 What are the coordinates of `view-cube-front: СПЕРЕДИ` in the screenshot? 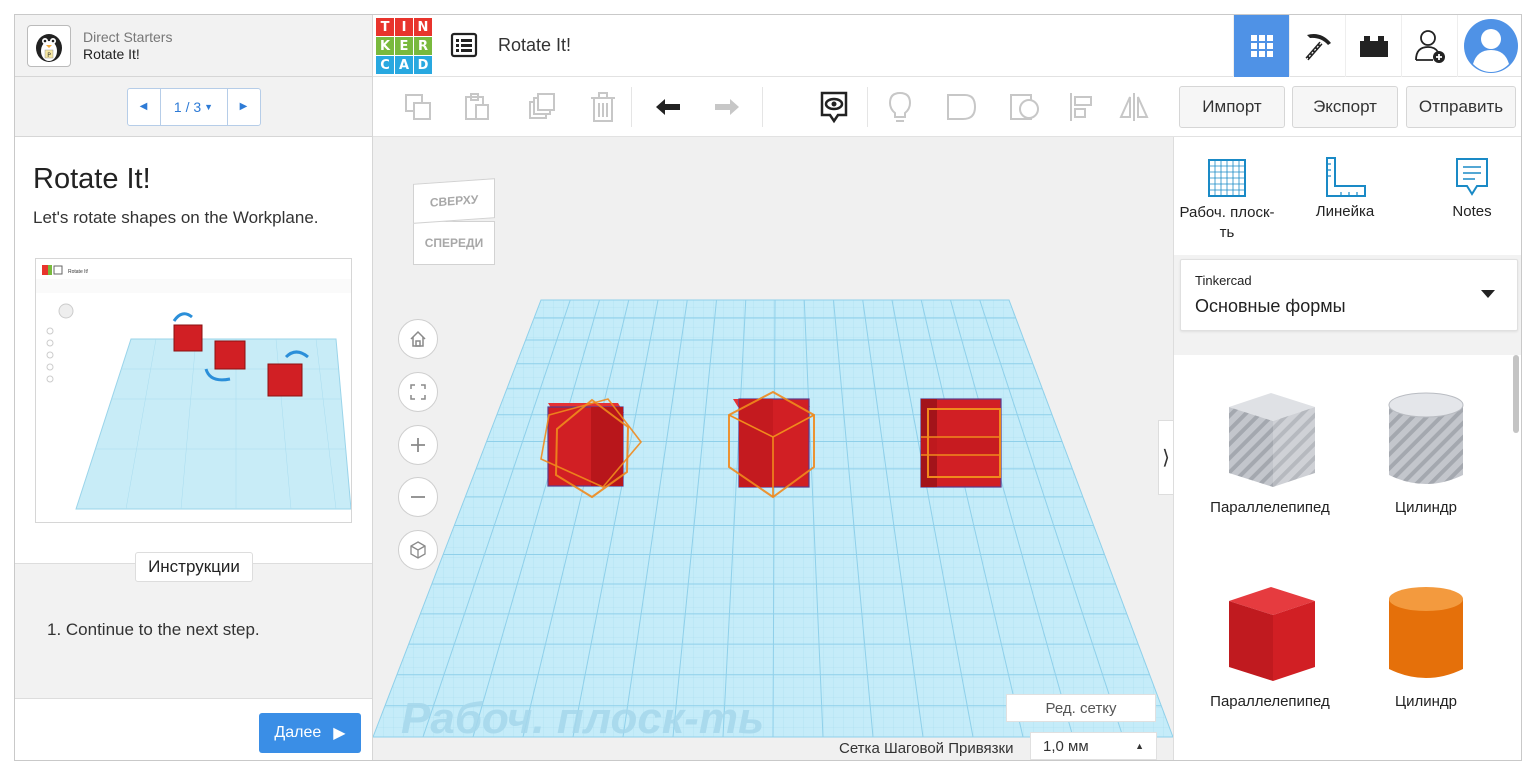 It's located at (454, 243).